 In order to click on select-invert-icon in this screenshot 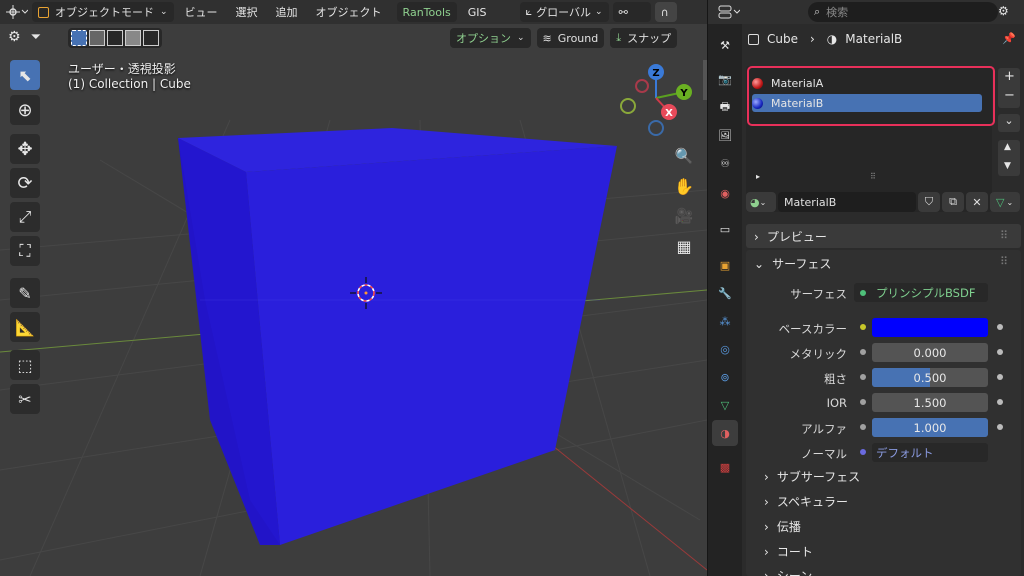, I will do `click(133, 38)`.